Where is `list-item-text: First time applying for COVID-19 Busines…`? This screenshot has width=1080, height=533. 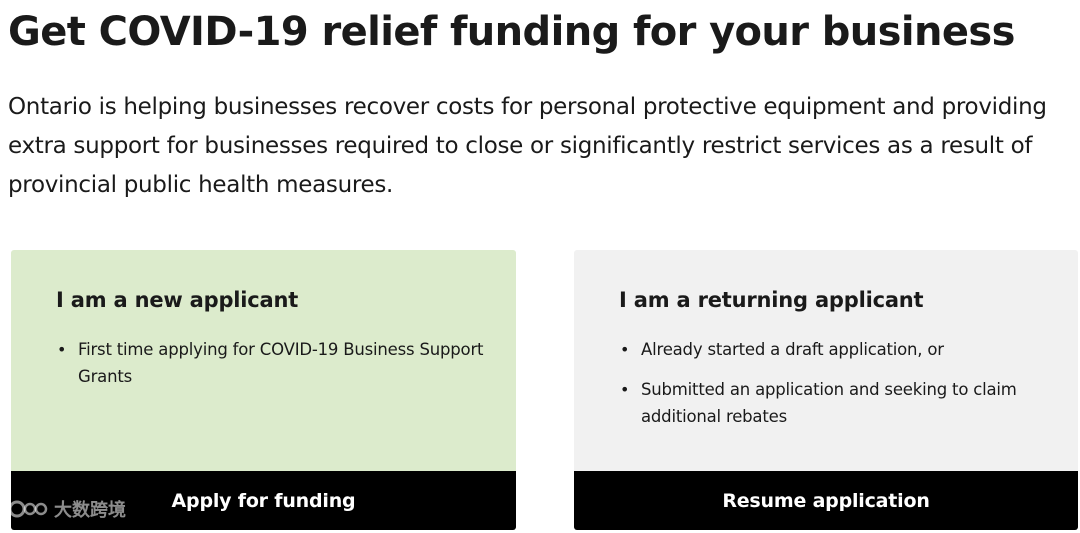 list-item-text: First time applying for COVID-19 Busines… is located at coordinates (281, 363).